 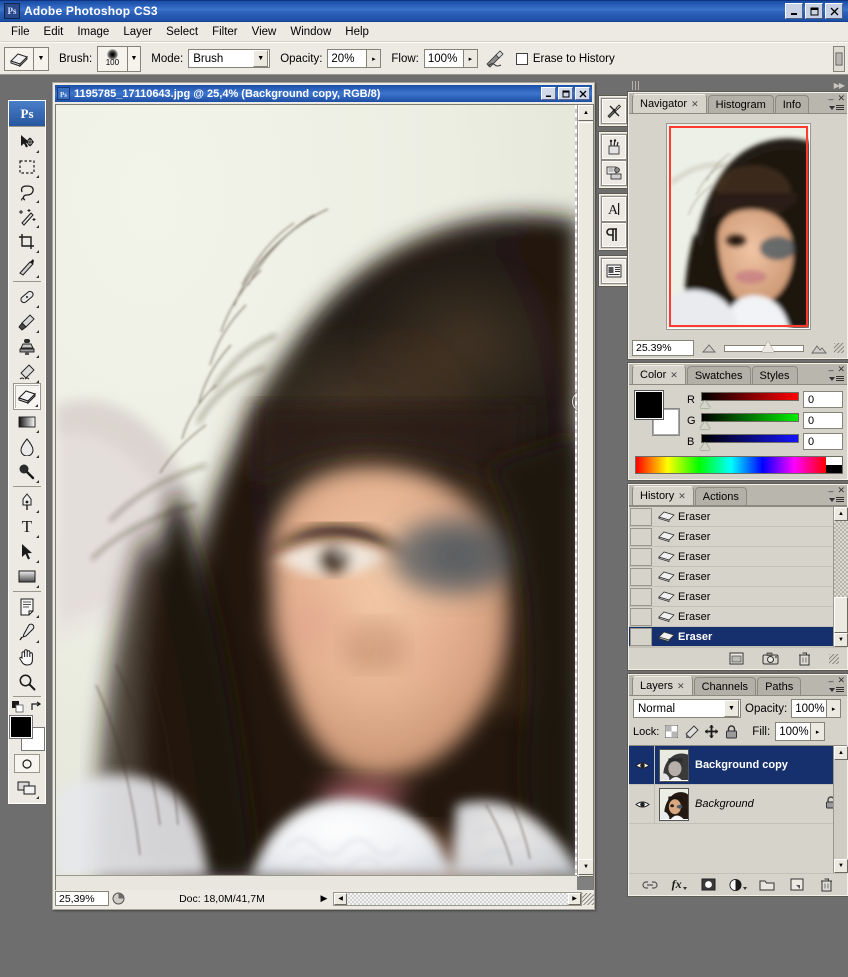 What do you see at coordinates (340, 898) in the screenshot?
I see `scroll-left-button: ◀` at bounding box center [340, 898].